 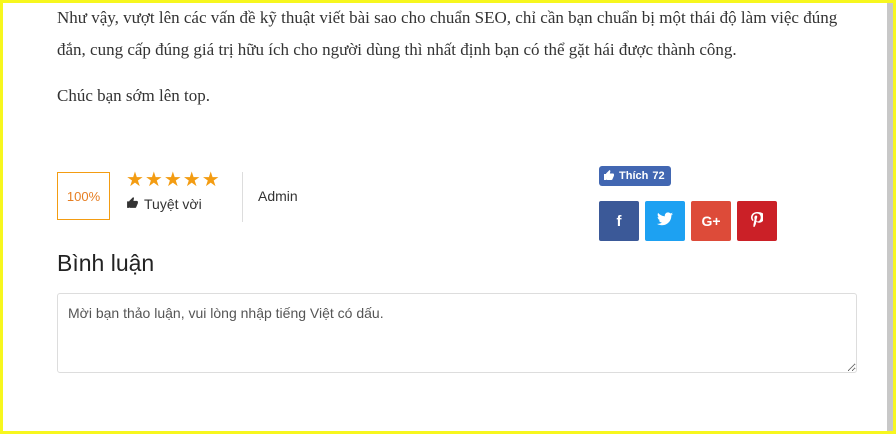 I want to click on rating-percent: 100%, so click(x=83, y=196).